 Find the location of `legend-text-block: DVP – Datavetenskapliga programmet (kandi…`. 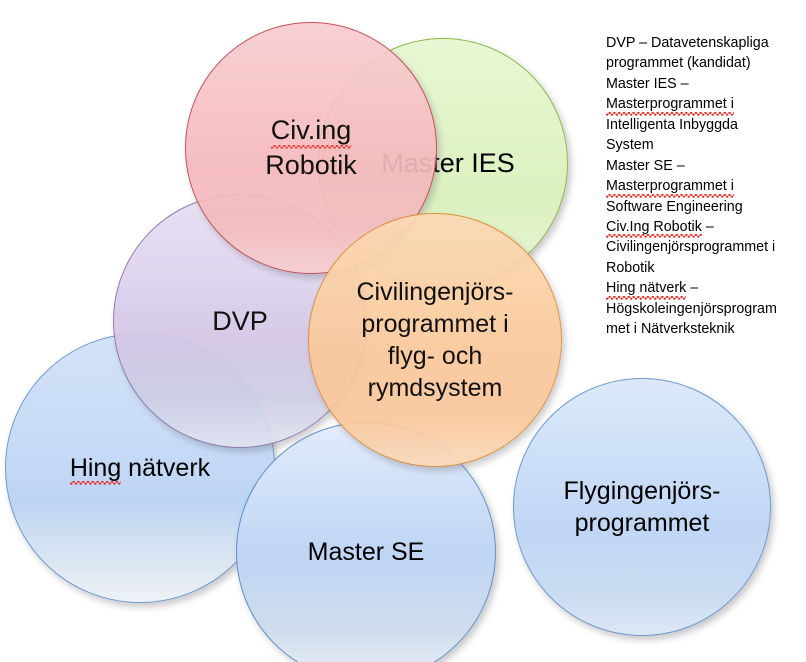

legend-text-block: DVP – Datavetenskapliga programmet (kandi… is located at coordinates (704, 186).